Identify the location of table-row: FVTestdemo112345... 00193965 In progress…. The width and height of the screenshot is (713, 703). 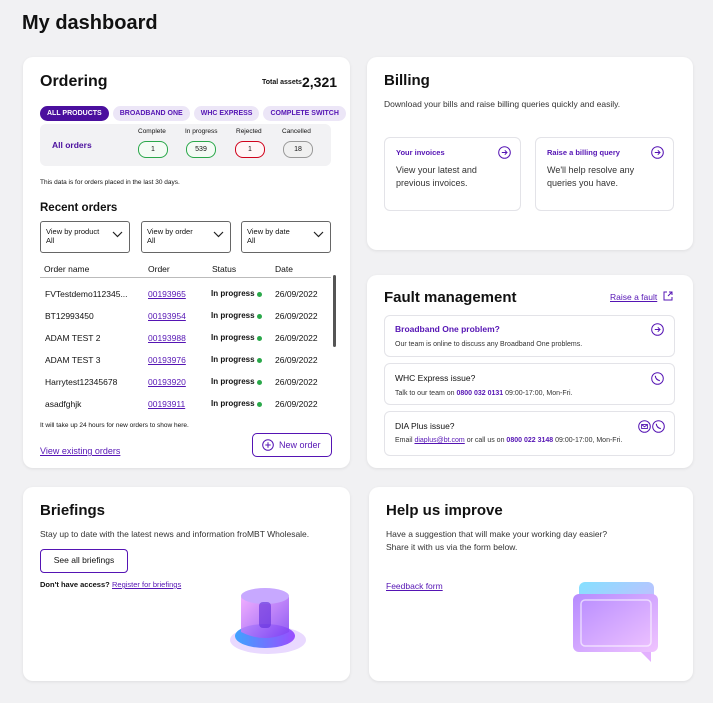
(185, 294).